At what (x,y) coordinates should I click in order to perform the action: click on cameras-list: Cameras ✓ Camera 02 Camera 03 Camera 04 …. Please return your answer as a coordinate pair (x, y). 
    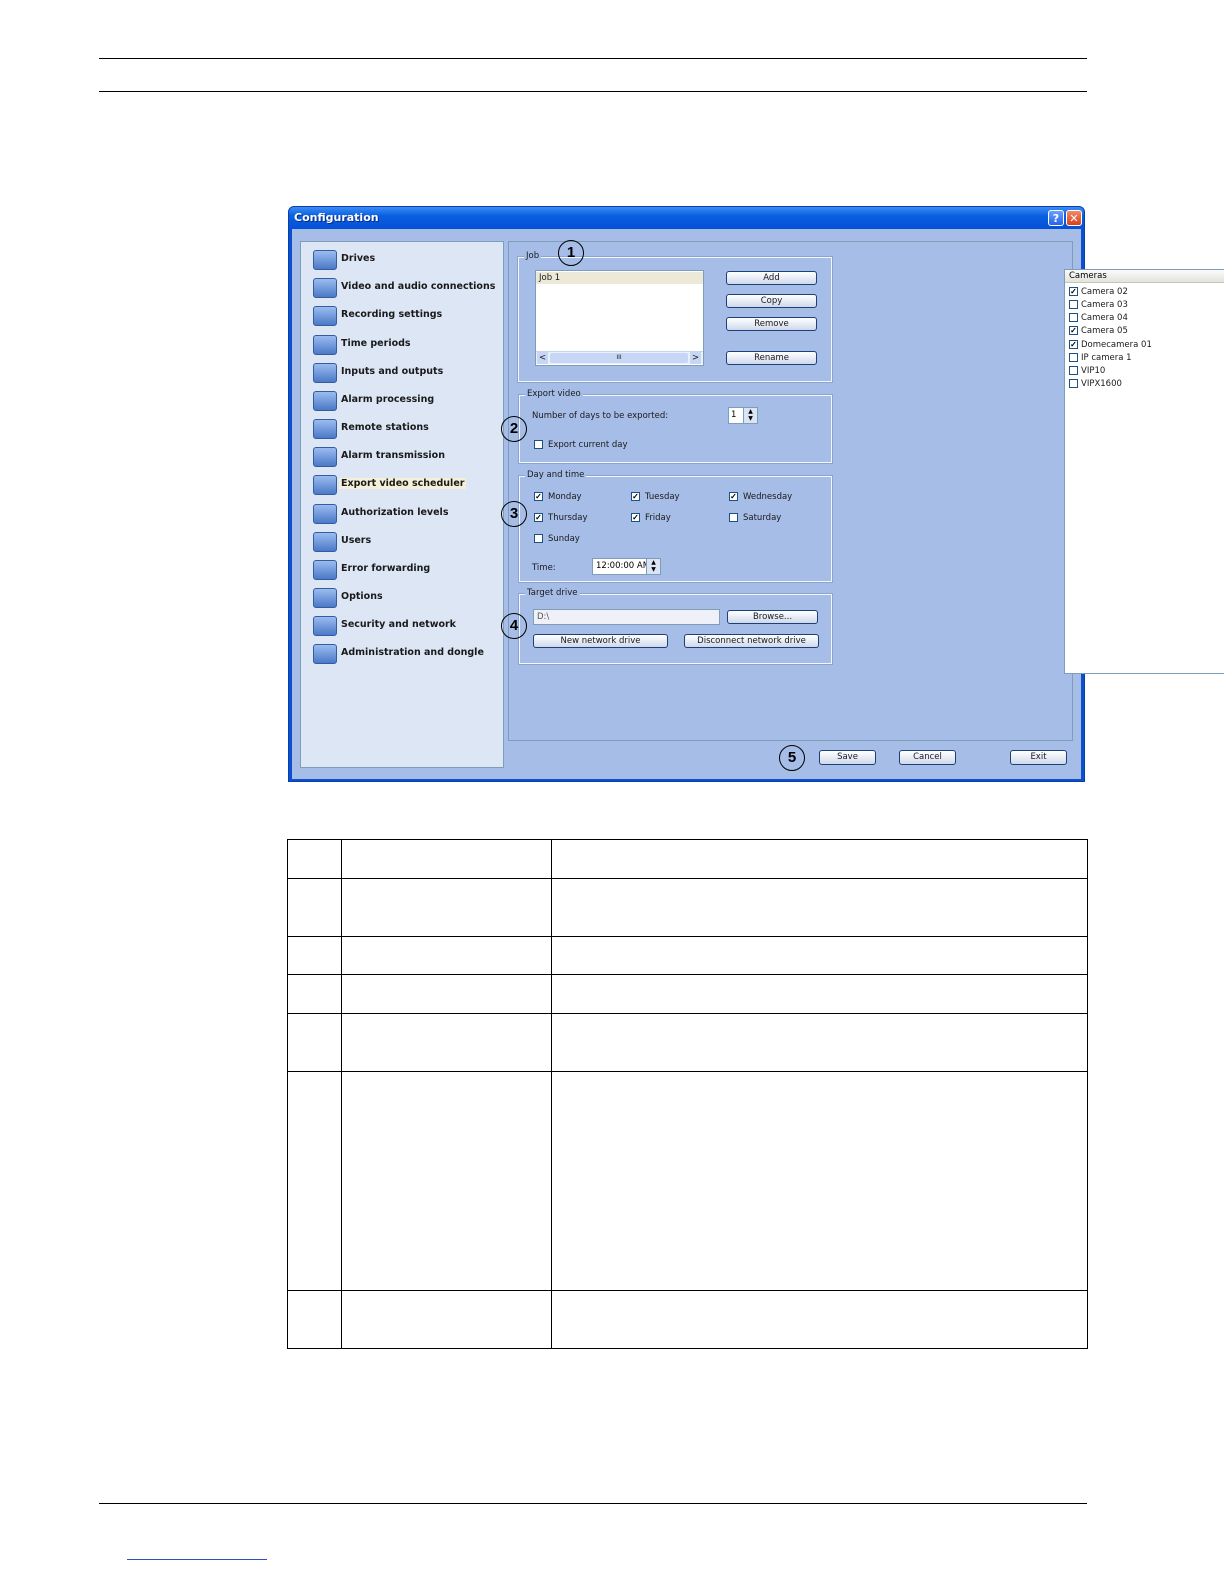
    Looking at the image, I should click on (1144, 471).